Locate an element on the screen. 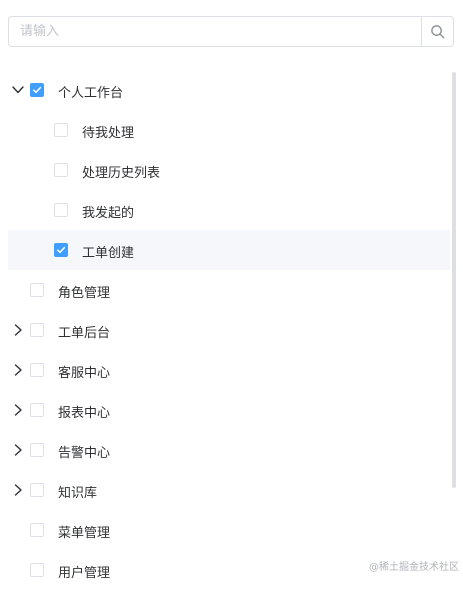 The height and width of the screenshot is (590, 463). tree-node: 个人工作台 is located at coordinates (229, 90).